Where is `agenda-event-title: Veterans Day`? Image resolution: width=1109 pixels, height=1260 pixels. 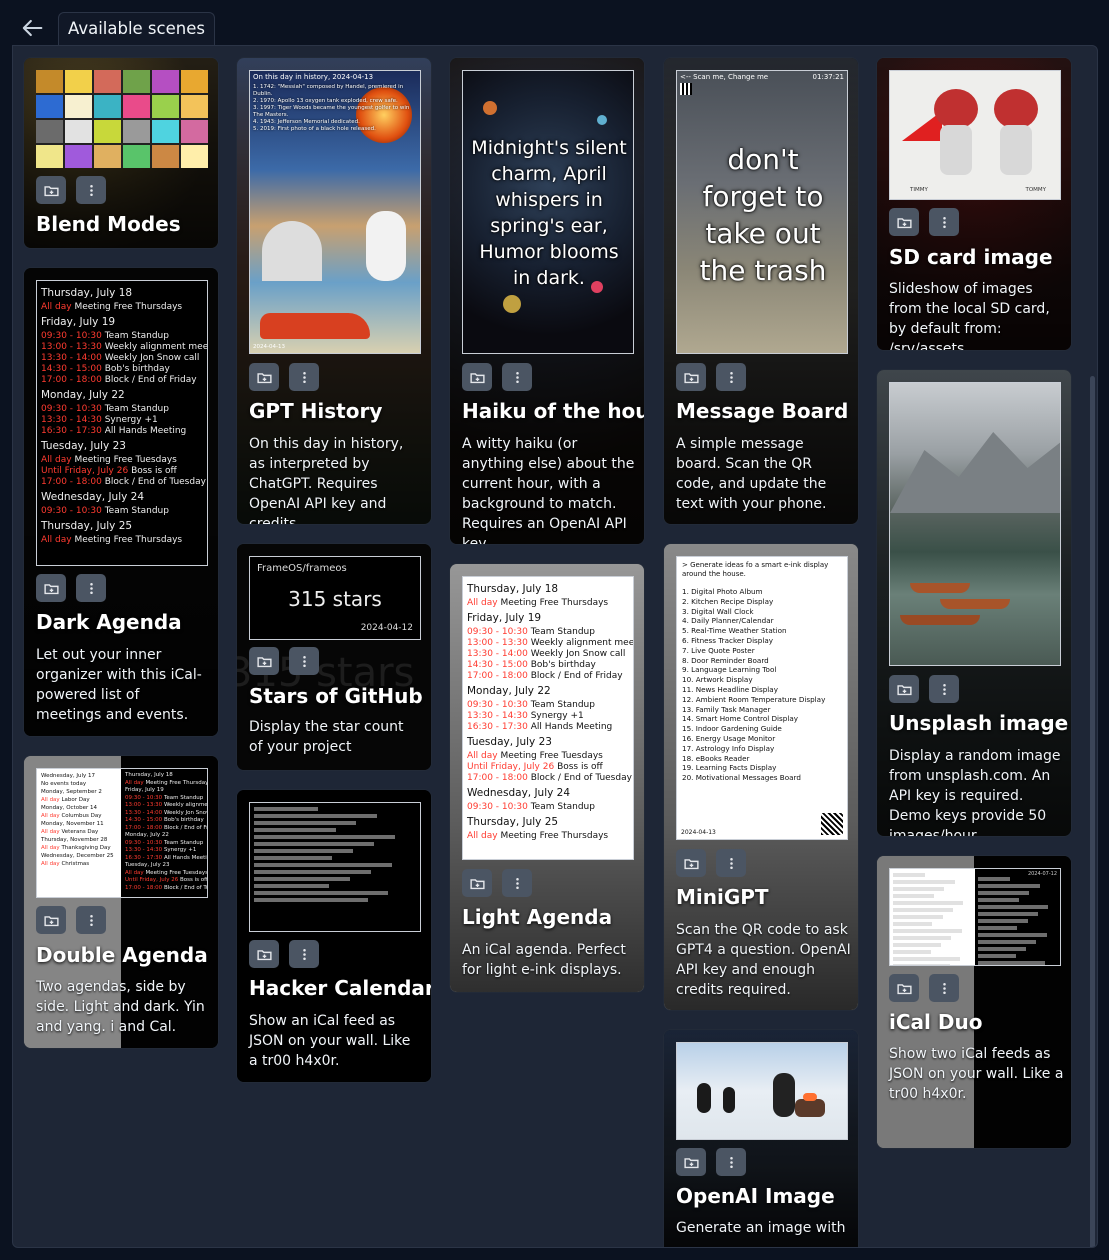
agenda-event-title: Veterans Day is located at coordinates (80, 832).